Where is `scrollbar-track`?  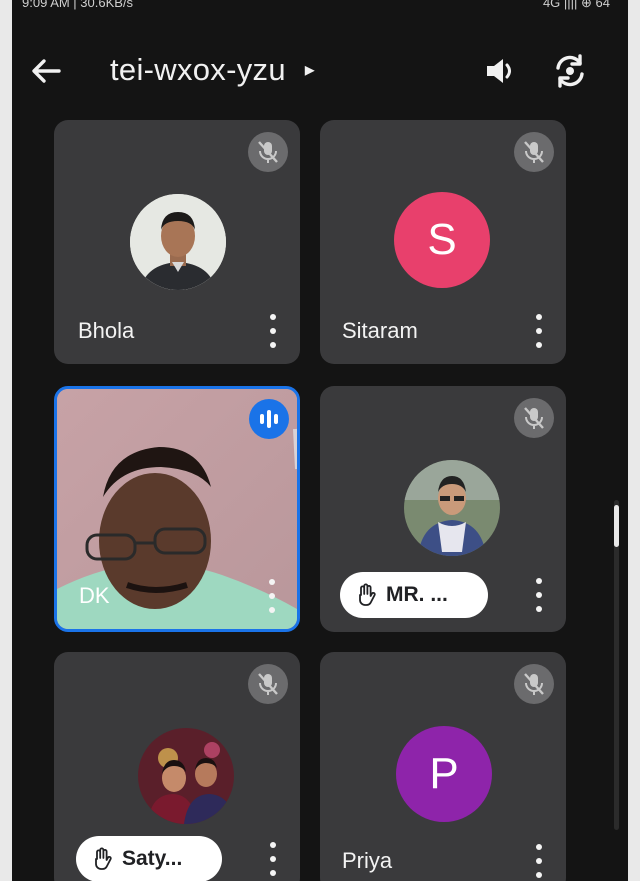 scrollbar-track is located at coordinates (616, 665).